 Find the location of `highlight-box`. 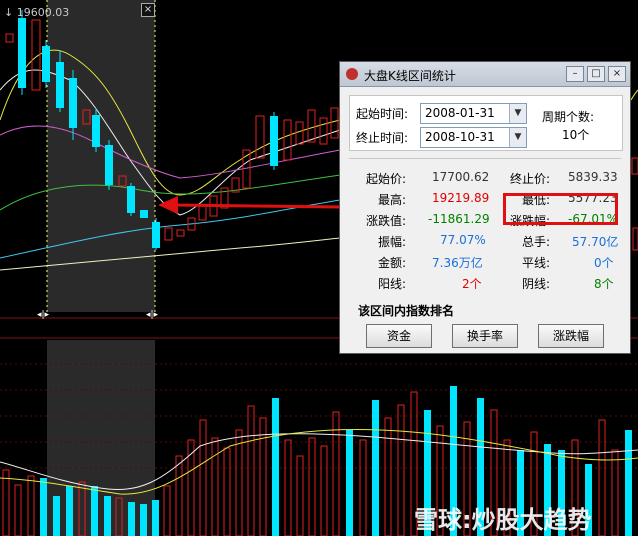

highlight-box is located at coordinates (560, 209).